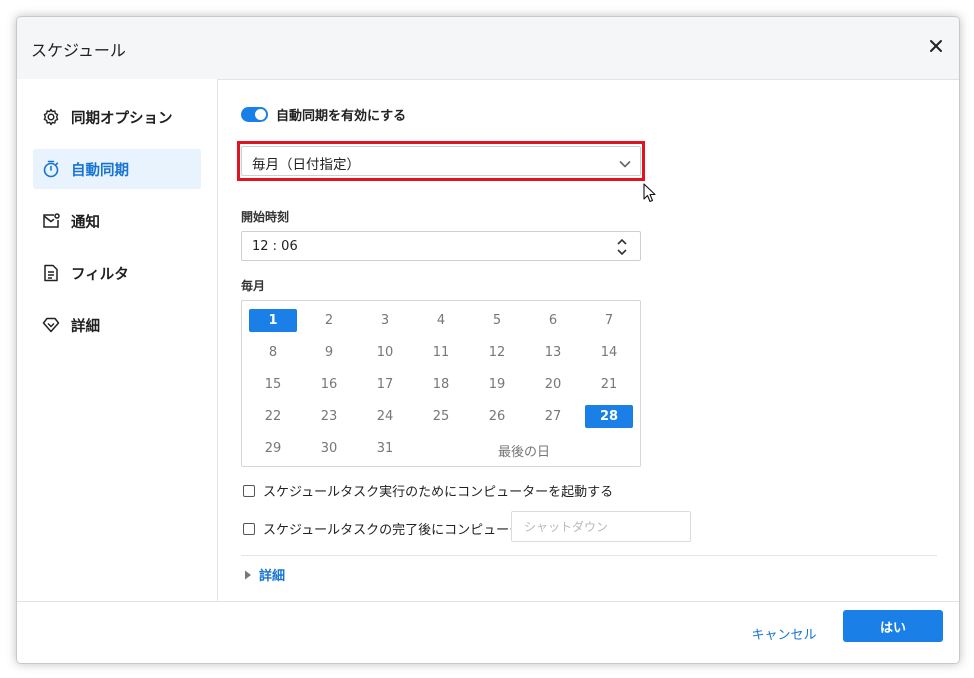  Describe the element at coordinates (249, 490) in the screenshot. I see `wake-computer-checkbox` at that location.